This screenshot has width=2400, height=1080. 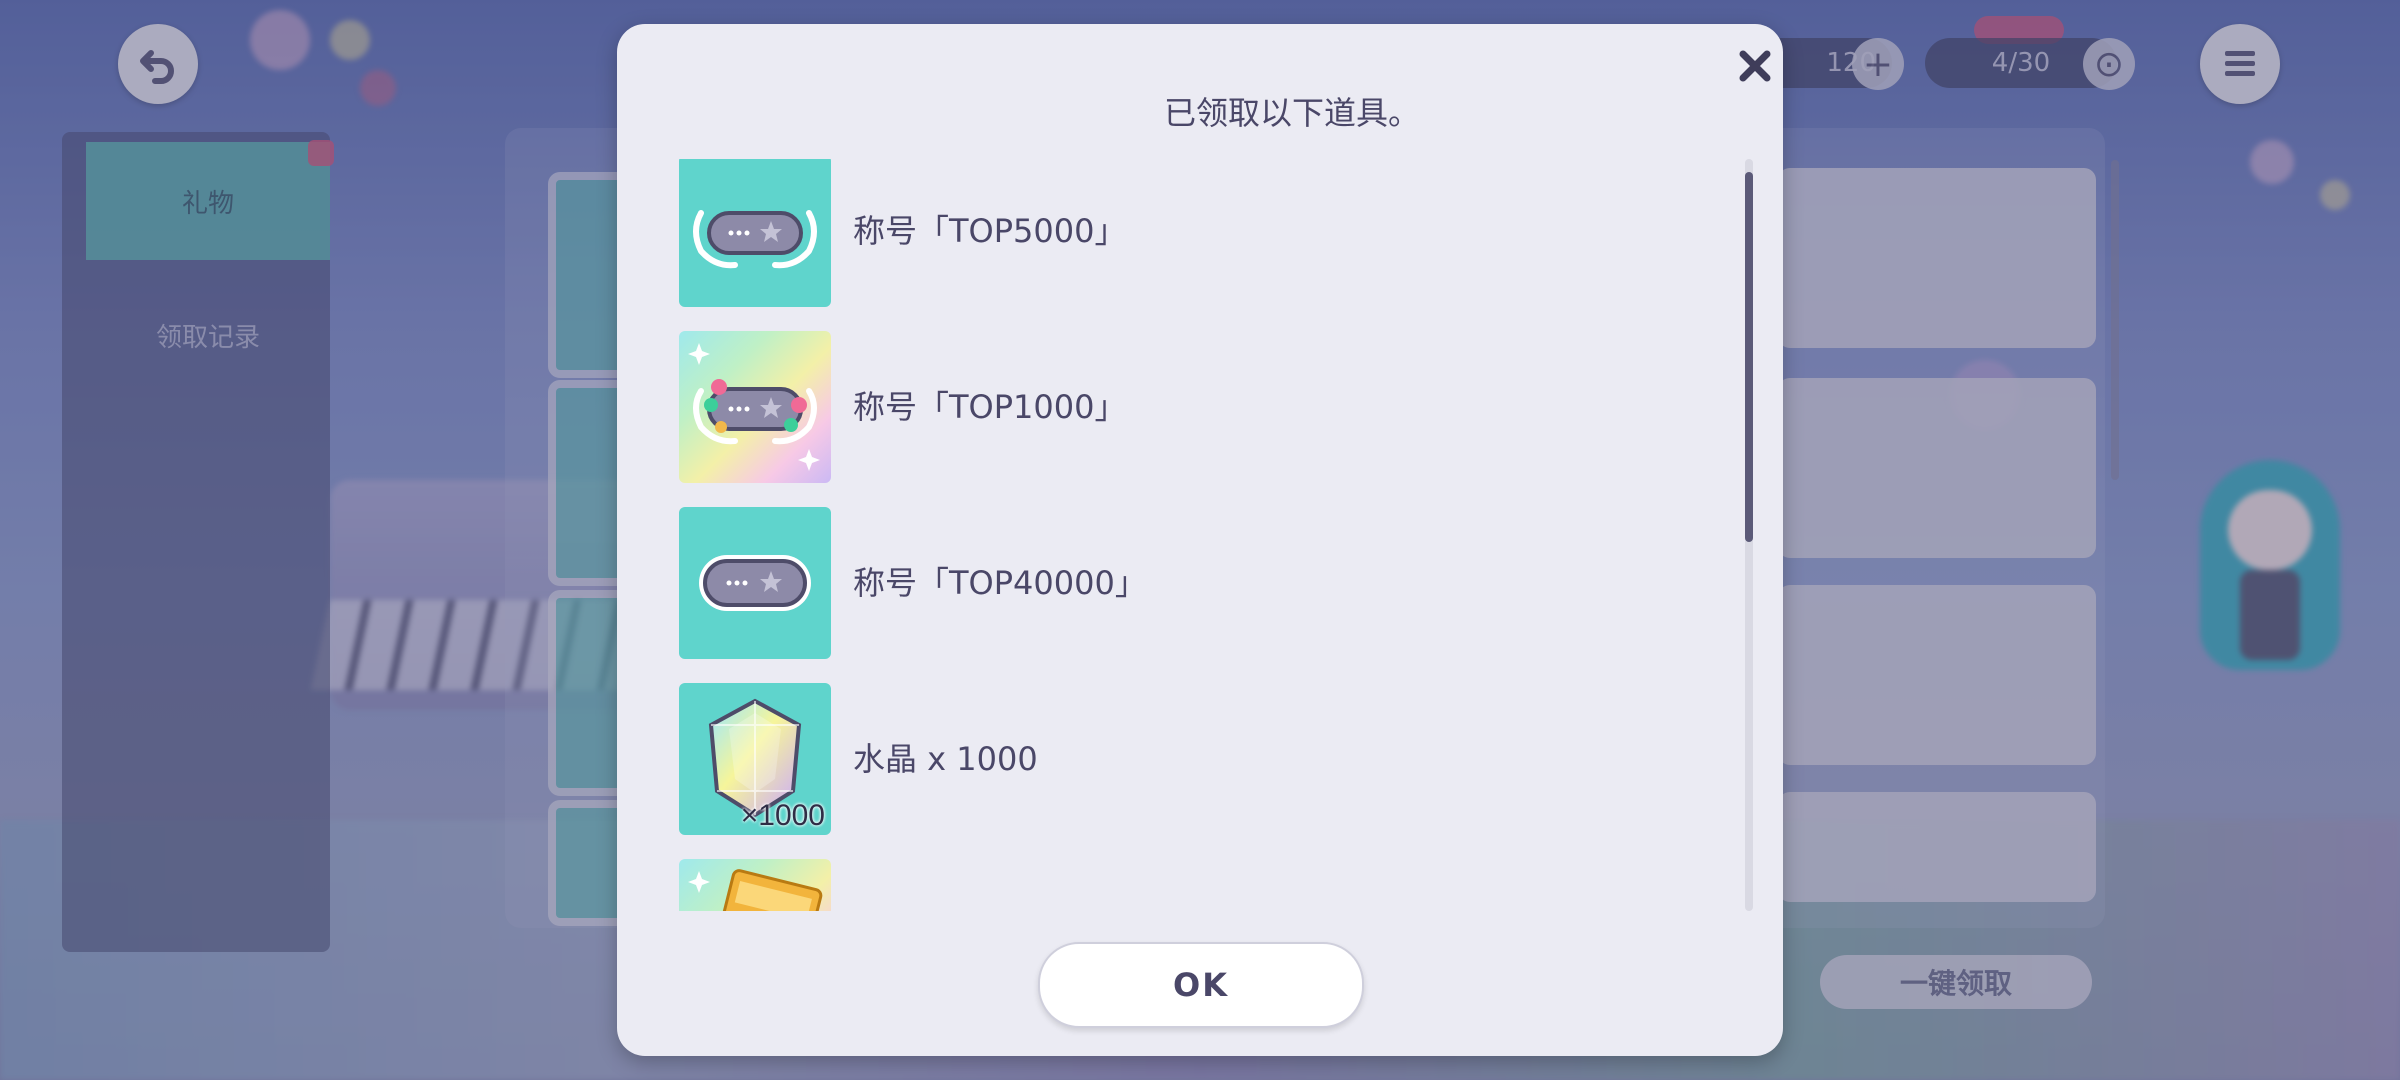 What do you see at coordinates (755, 233) in the screenshot?
I see `title-plate-laurel-icon` at bounding box center [755, 233].